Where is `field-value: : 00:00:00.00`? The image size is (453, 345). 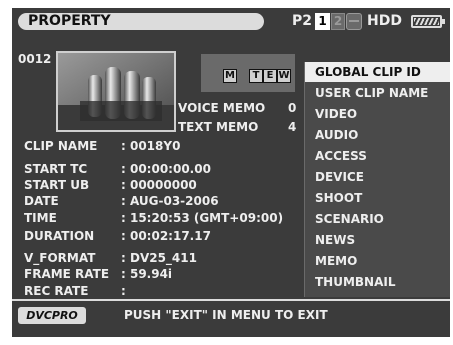 field-value: : 00:00:00.00 is located at coordinates (166, 169).